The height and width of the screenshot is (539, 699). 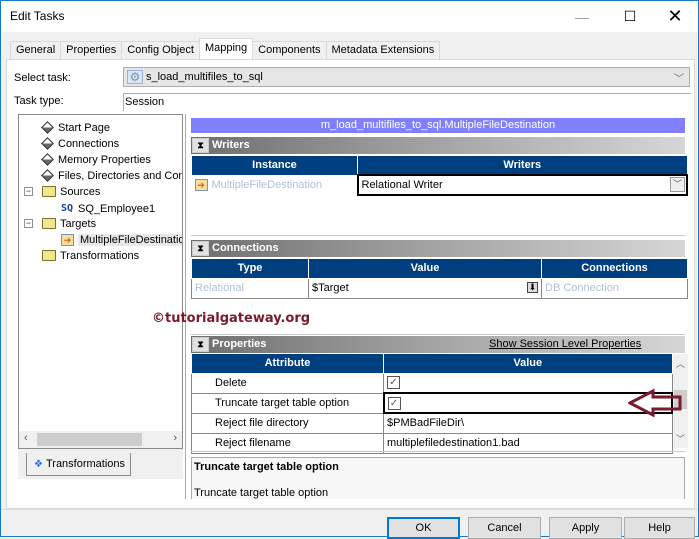 What do you see at coordinates (532, 287) in the screenshot?
I see `arrow-down-icon: ⬇` at bounding box center [532, 287].